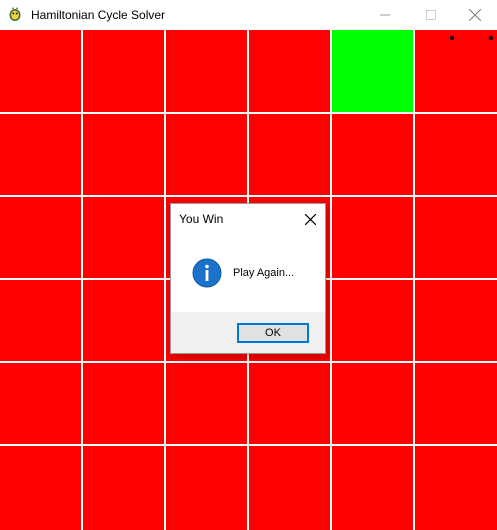 The image size is (497, 530). Describe the element at coordinates (98, 15) in the screenshot. I see `window-title: Hamiltonian Cycle Solver` at that location.